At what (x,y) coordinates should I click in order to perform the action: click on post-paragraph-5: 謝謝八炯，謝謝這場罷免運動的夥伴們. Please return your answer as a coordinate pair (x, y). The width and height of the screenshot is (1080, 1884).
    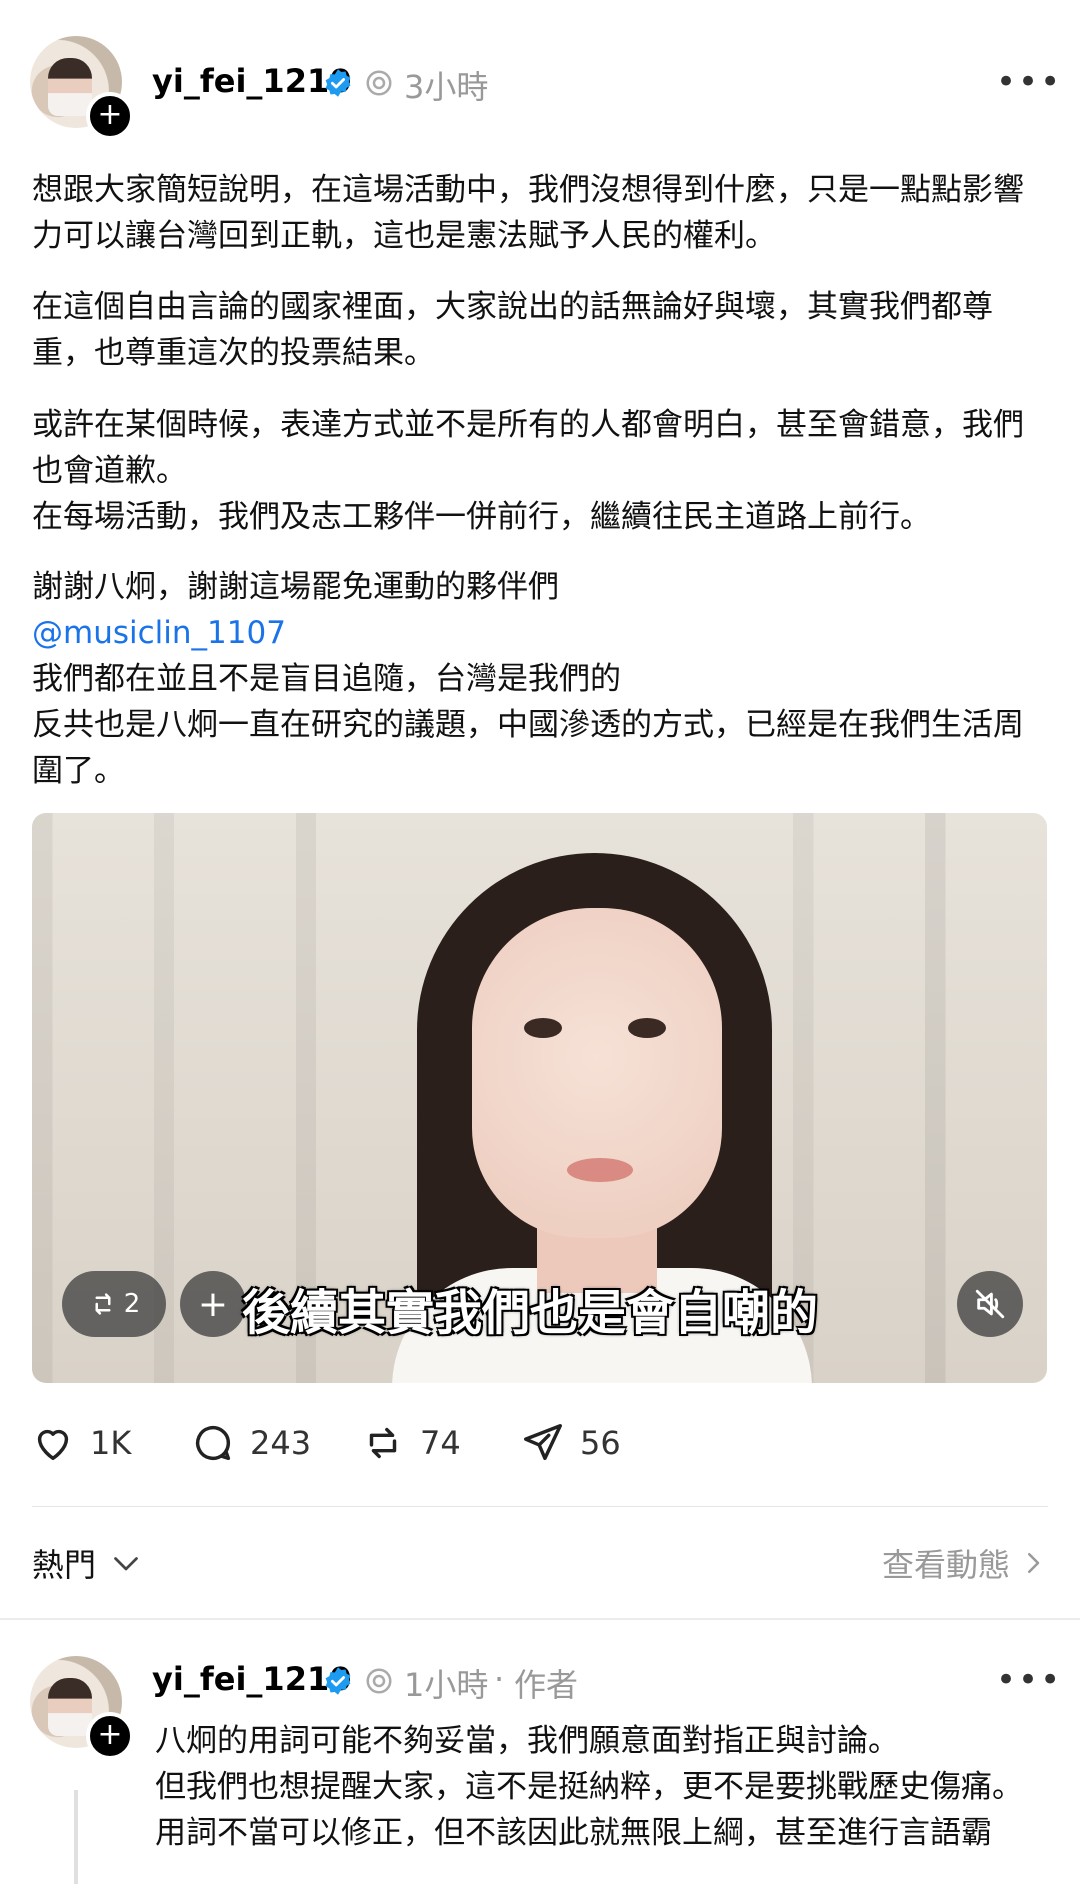
    Looking at the image, I should click on (295, 587).